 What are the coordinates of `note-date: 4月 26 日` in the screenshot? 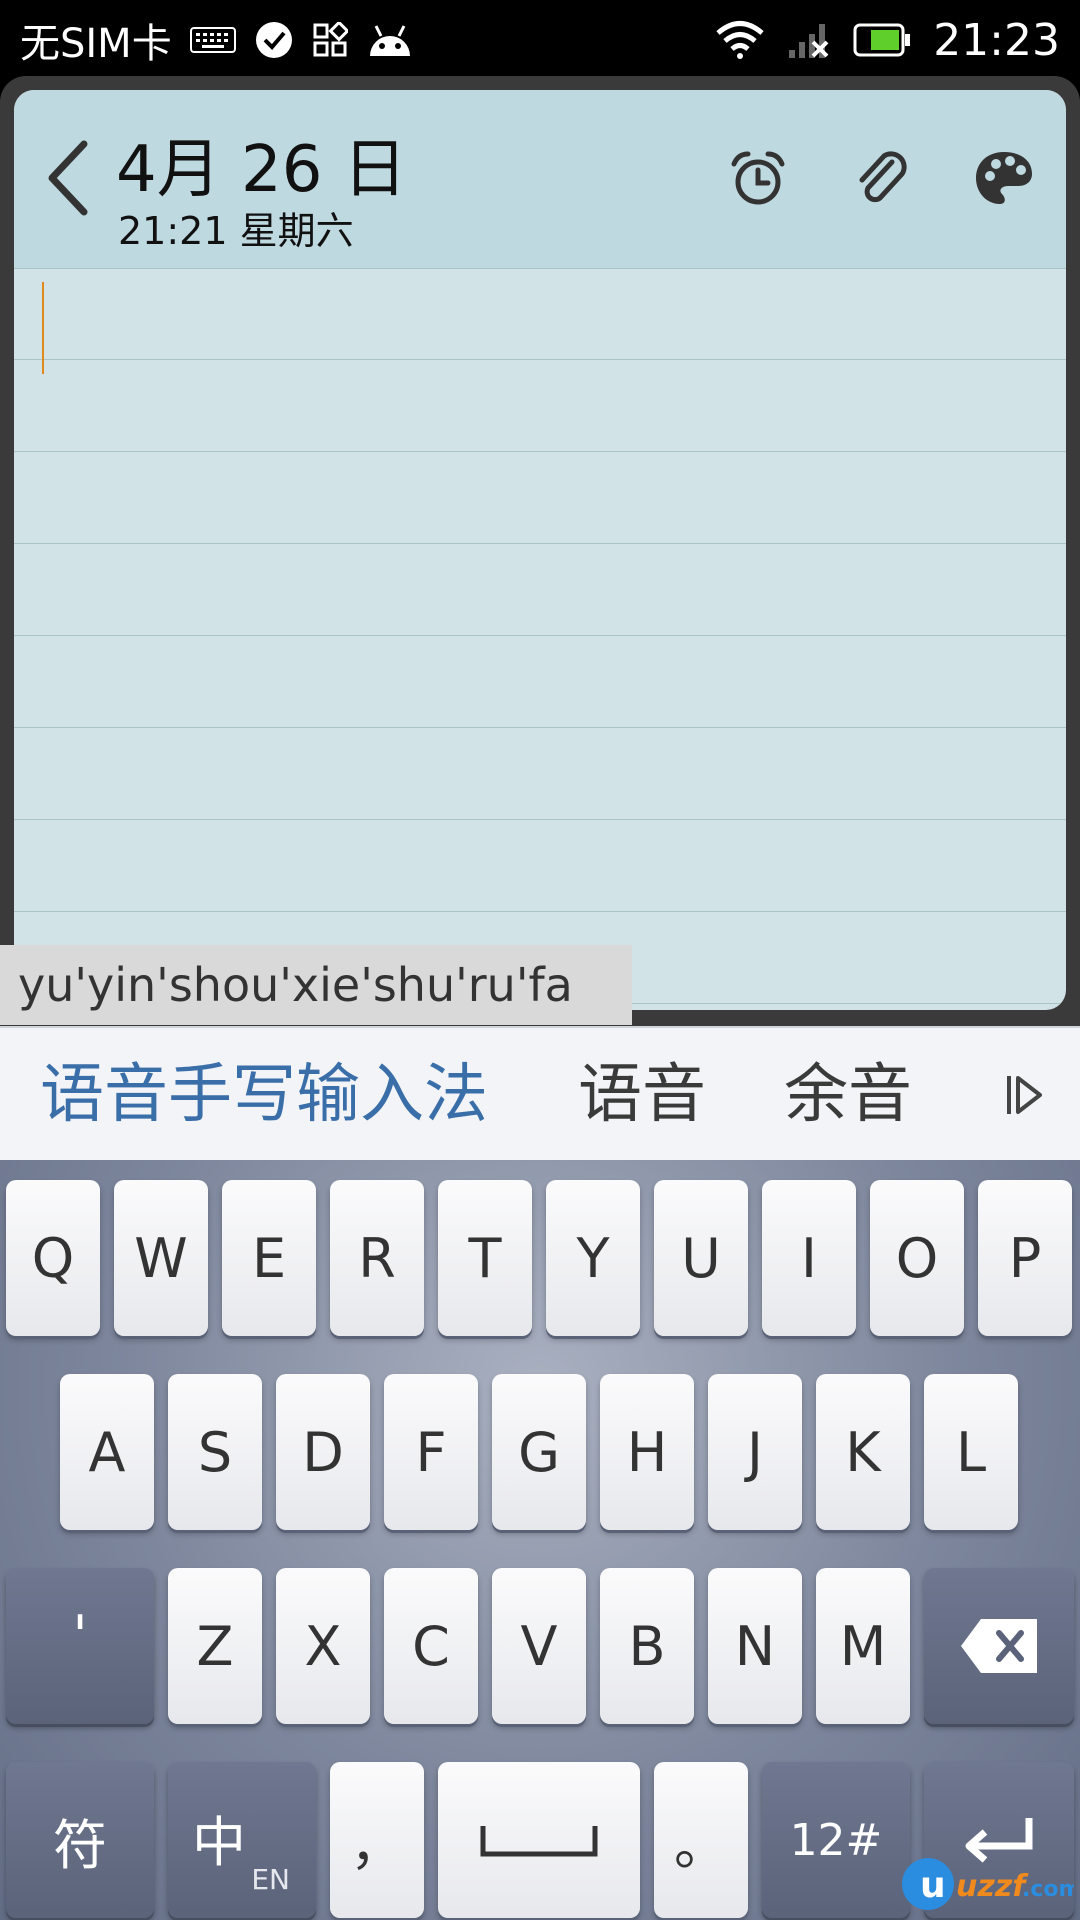 It's located at (261, 170).